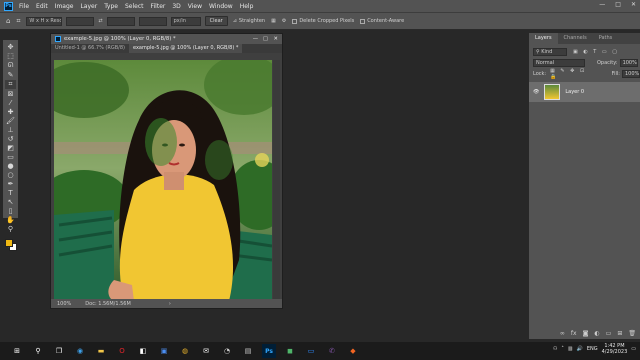 The image size is (640, 360). Describe the element at coordinates (120, 21) in the screenshot. I see `crop-height-field` at that location.